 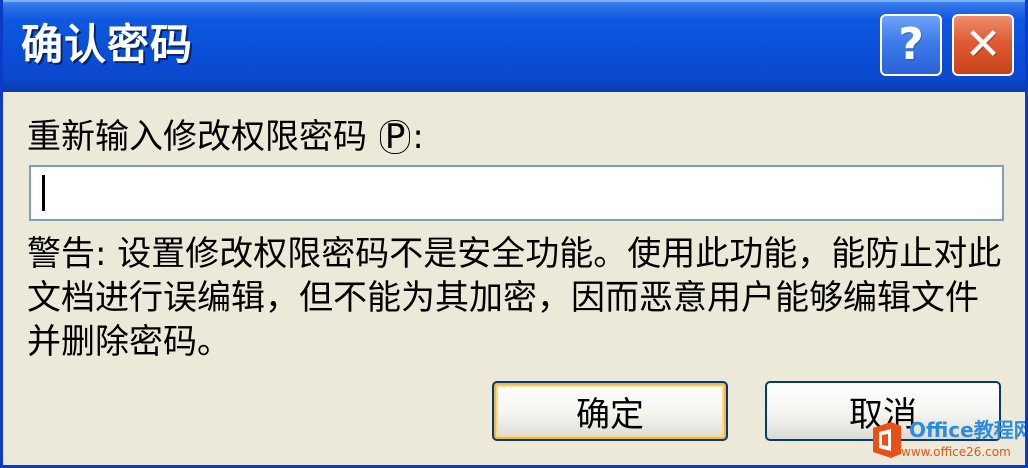 I want to click on close-icon: ✕, so click(x=983, y=44).